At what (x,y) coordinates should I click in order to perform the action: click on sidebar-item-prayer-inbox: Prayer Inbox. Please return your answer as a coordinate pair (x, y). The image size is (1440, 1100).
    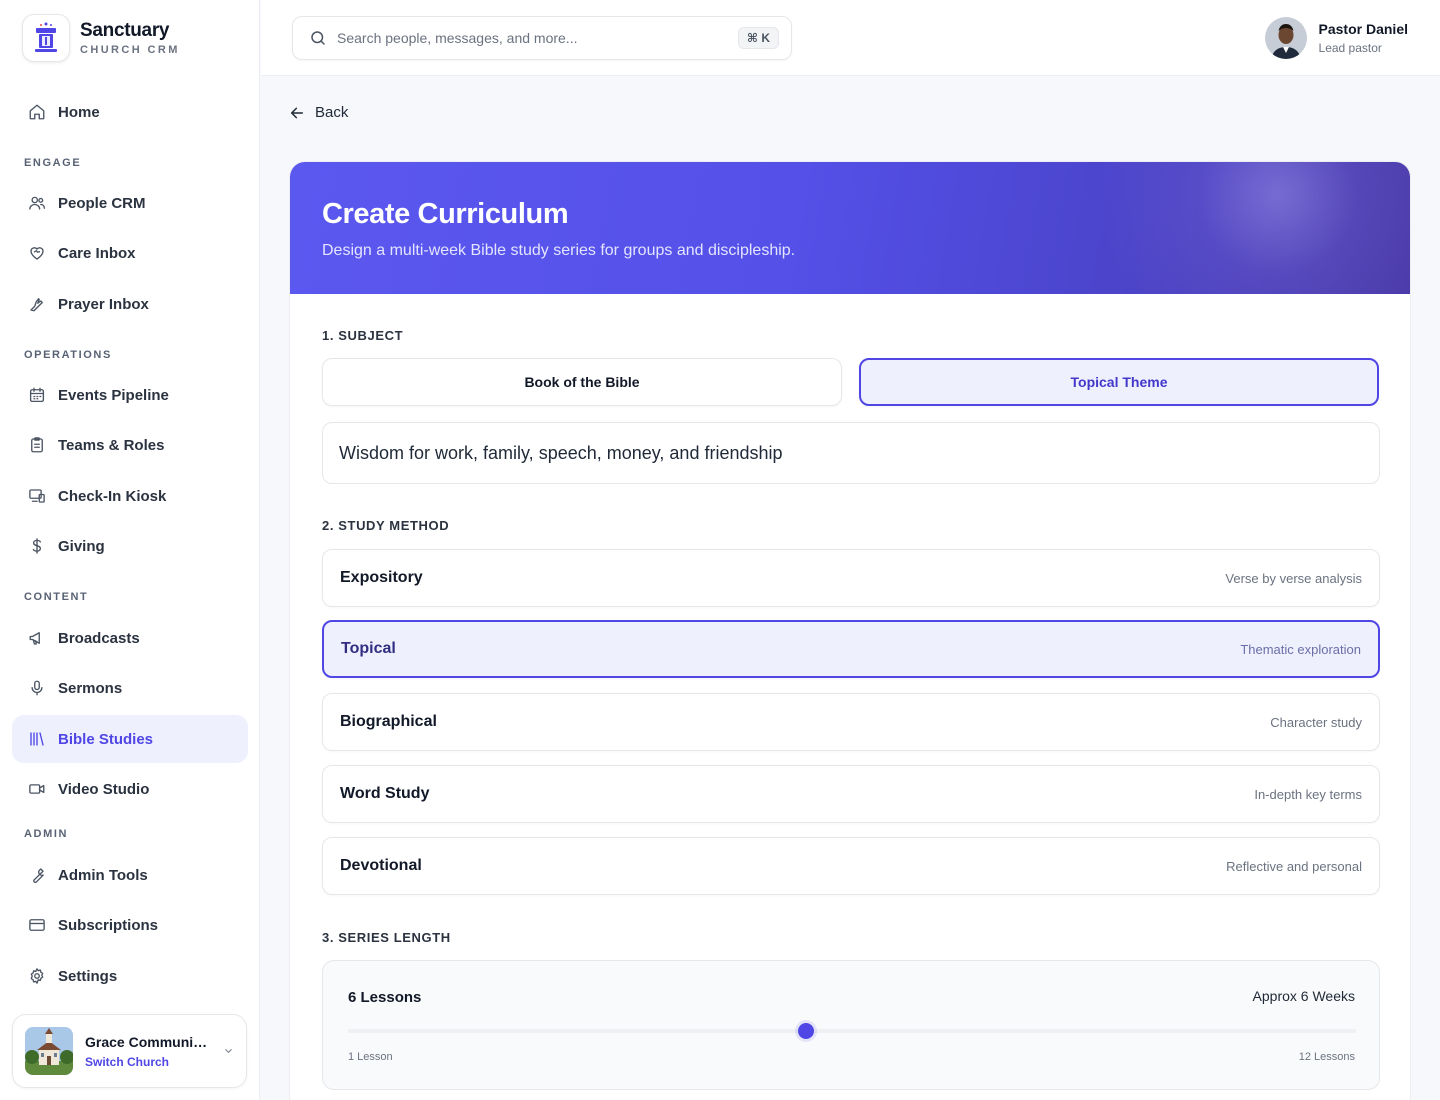
    Looking at the image, I should click on (130, 304).